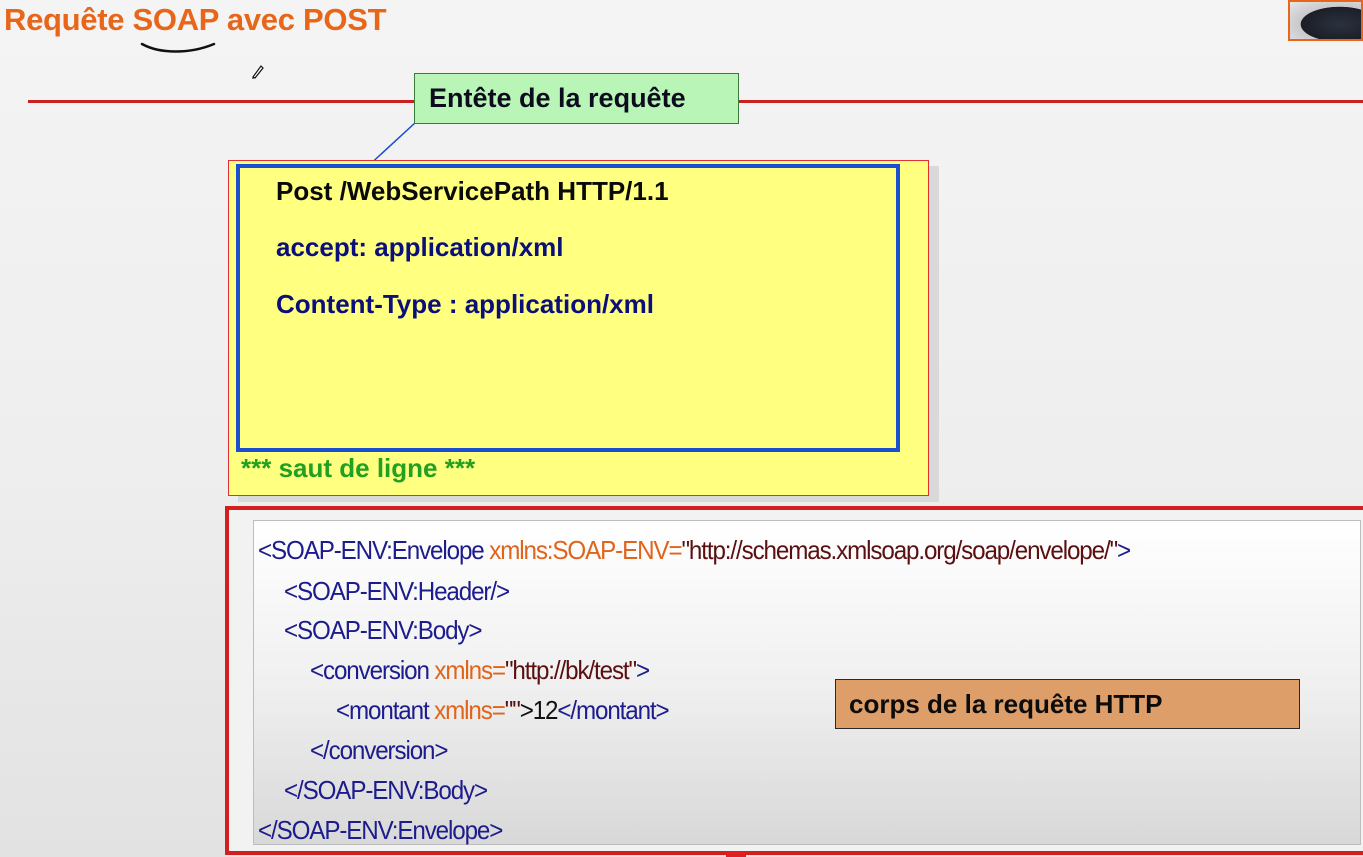 The image size is (1363, 857). What do you see at coordinates (195, 19) in the screenshot?
I see `slide-title: Requête SOAP avec POST` at bounding box center [195, 19].